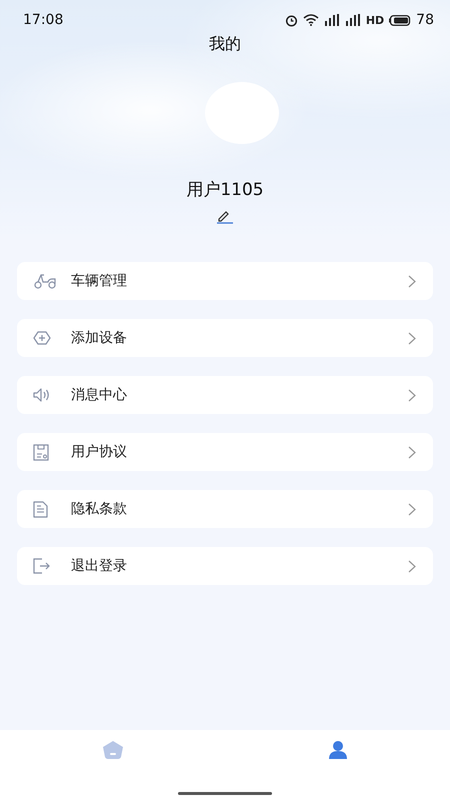  What do you see at coordinates (42, 566) in the screenshot?
I see `logout-icon` at bounding box center [42, 566].